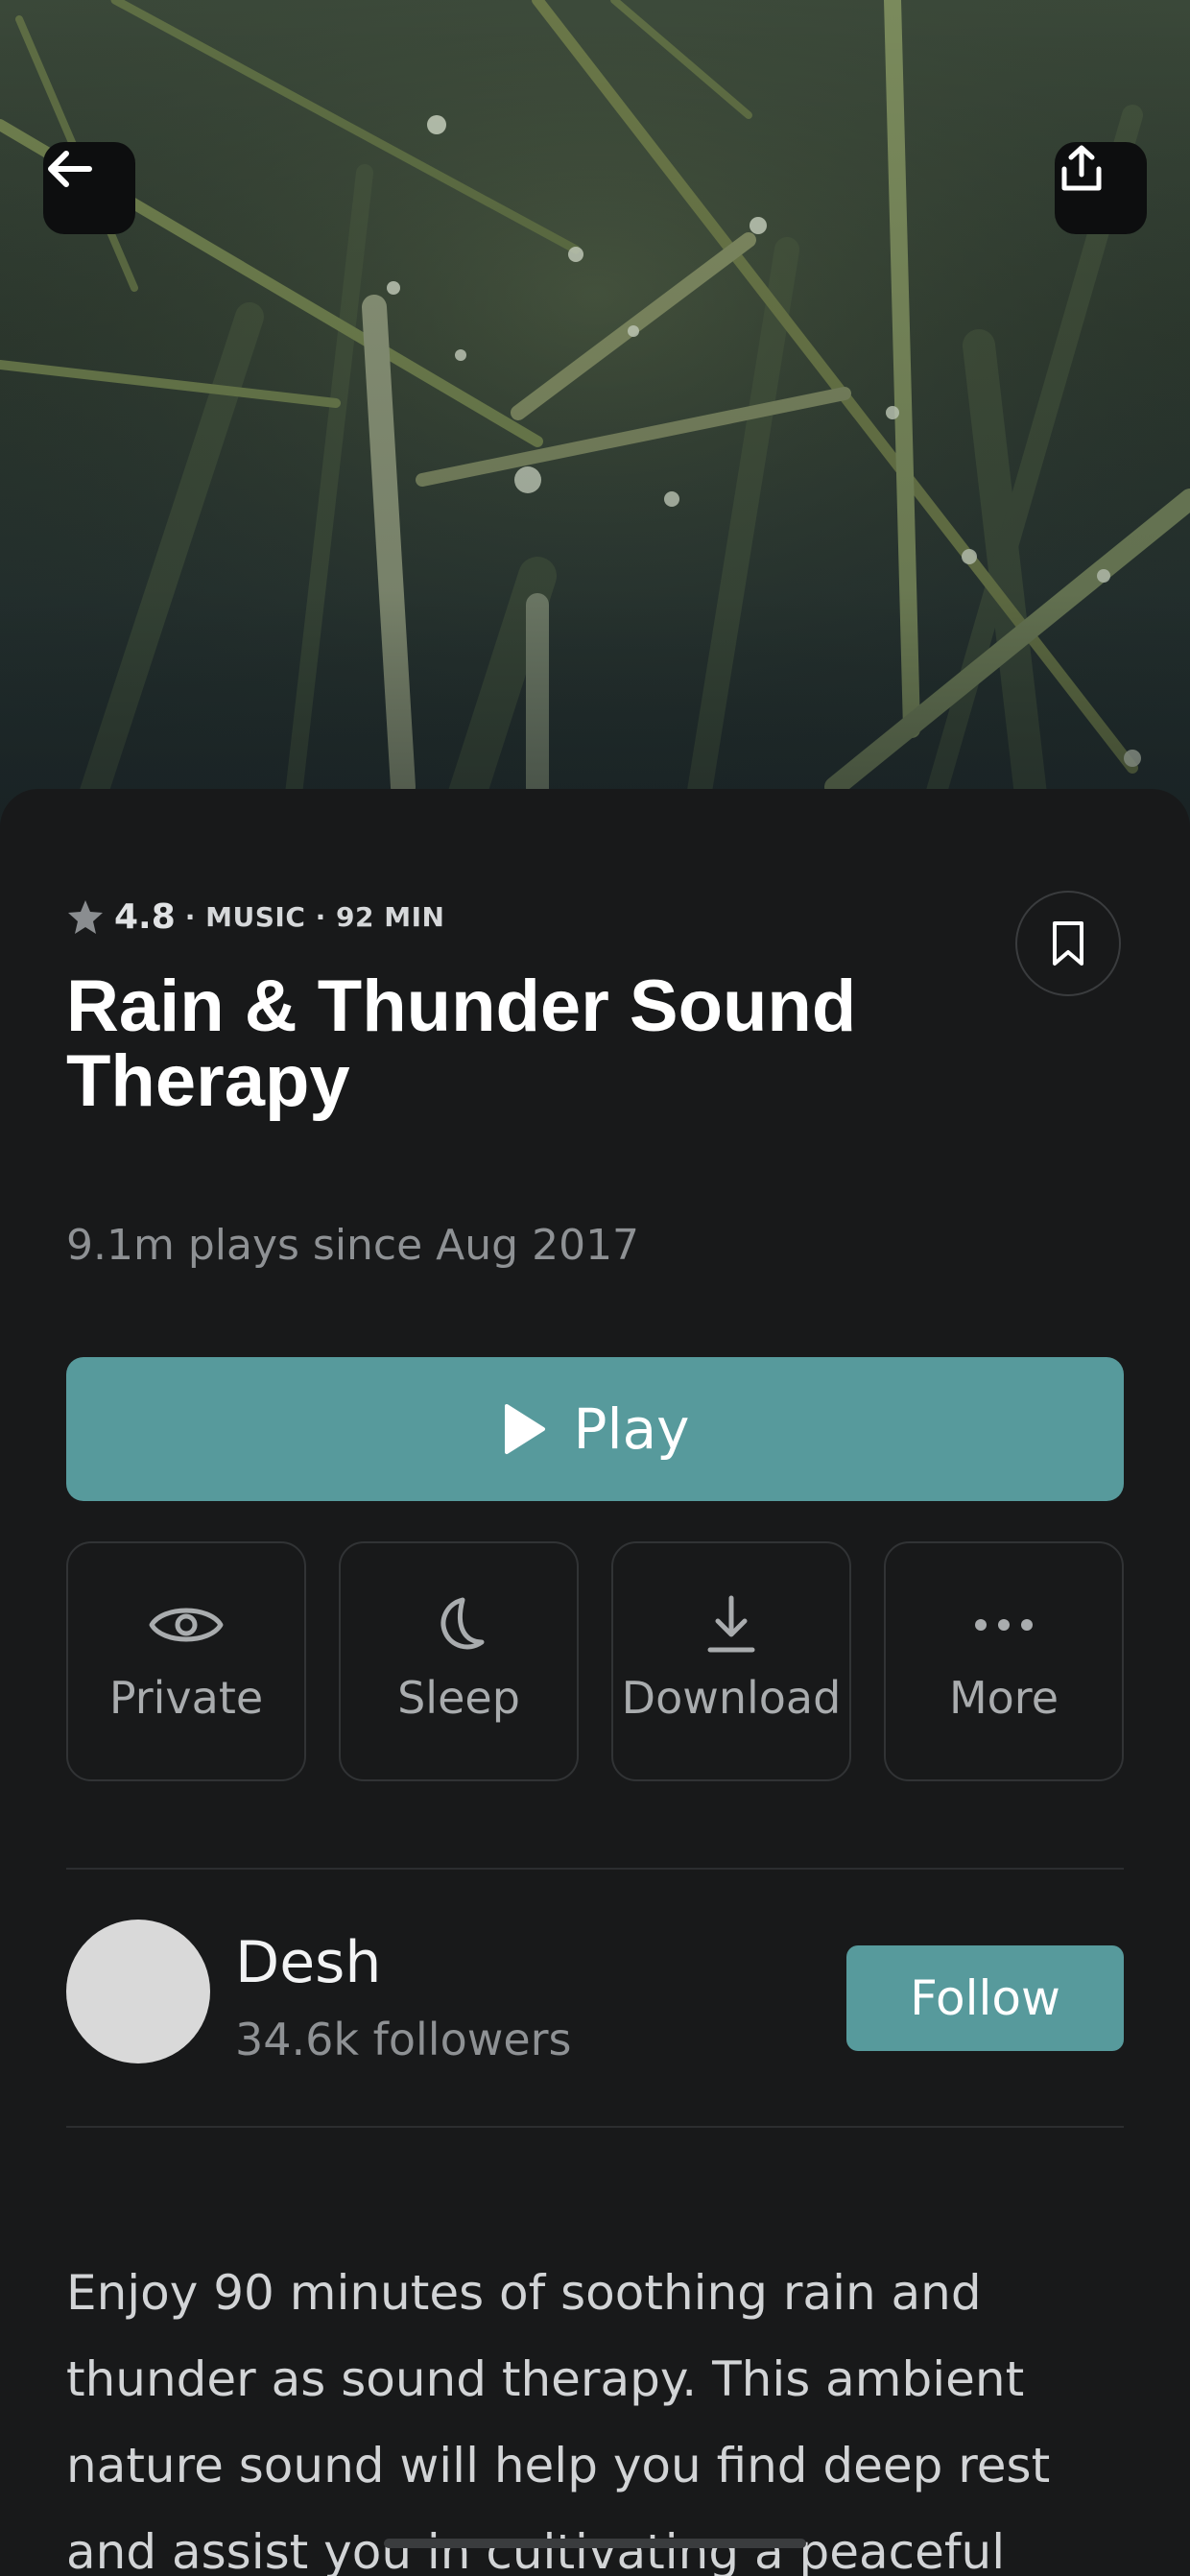 The width and height of the screenshot is (1190, 2576). What do you see at coordinates (145, 916) in the screenshot?
I see `rating-value: 4.8` at bounding box center [145, 916].